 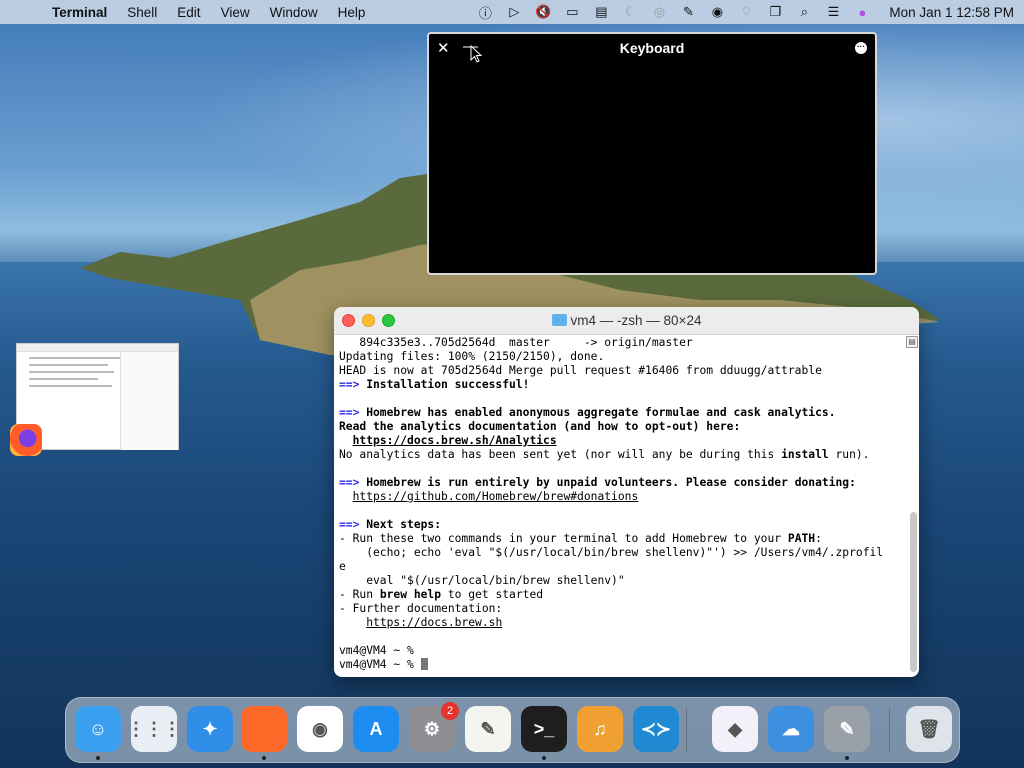 I want to click on menu-app-name: Terminal, so click(x=79, y=12).